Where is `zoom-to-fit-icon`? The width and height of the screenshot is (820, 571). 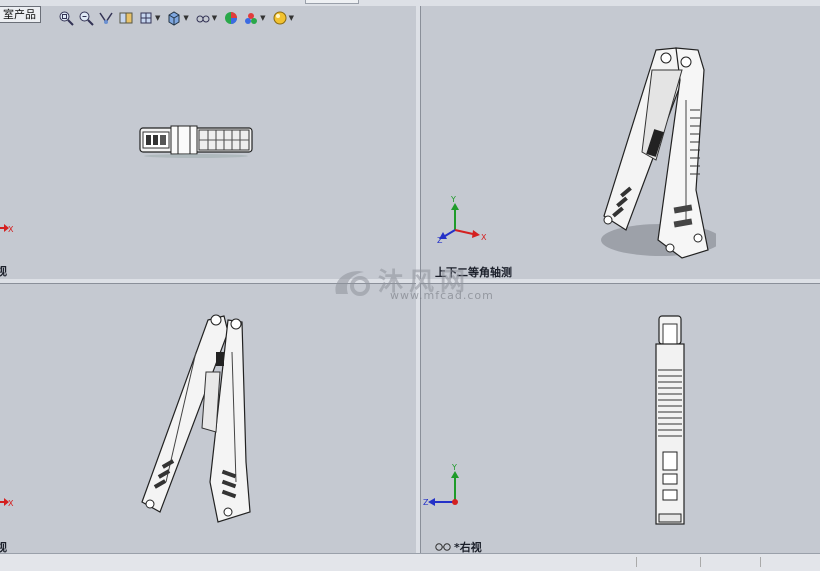 zoom-to-fit-icon is located at coordinates (66, 18).